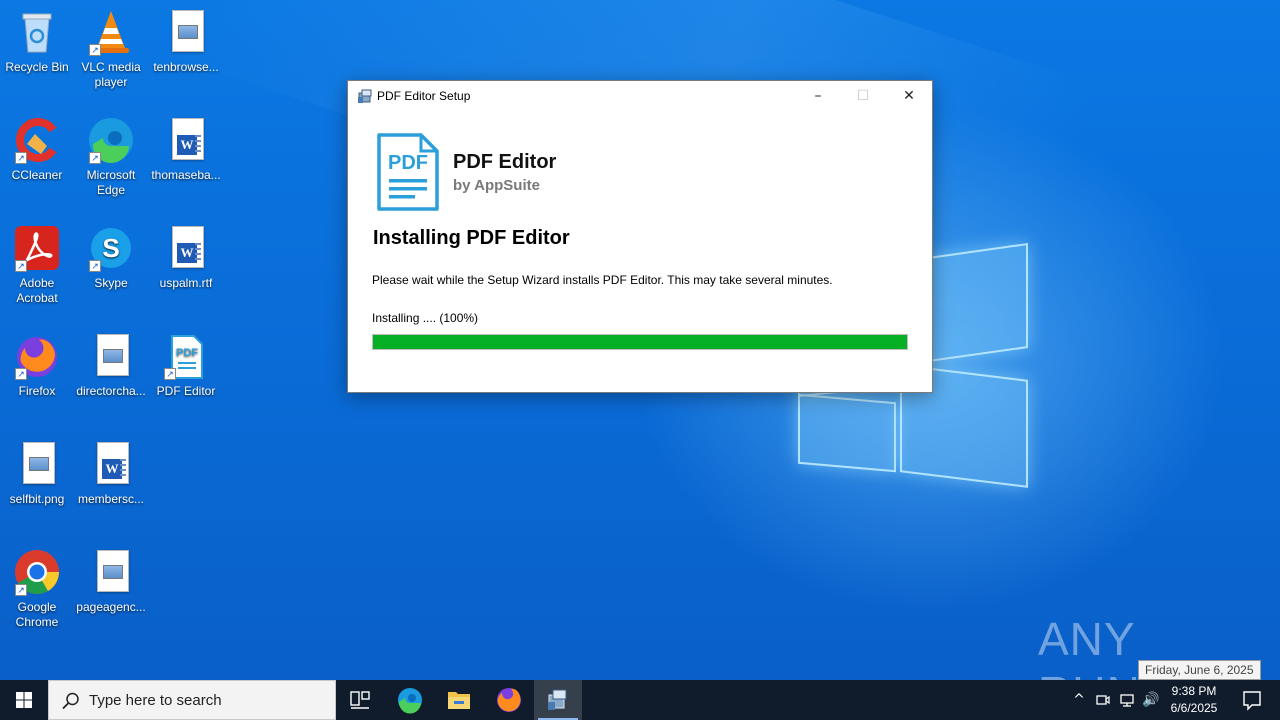 This screenshot has width=1280, height=720. Describe the element at coordinates (909, 96) in the screenshot. I see `close-button: ✕` at that location.